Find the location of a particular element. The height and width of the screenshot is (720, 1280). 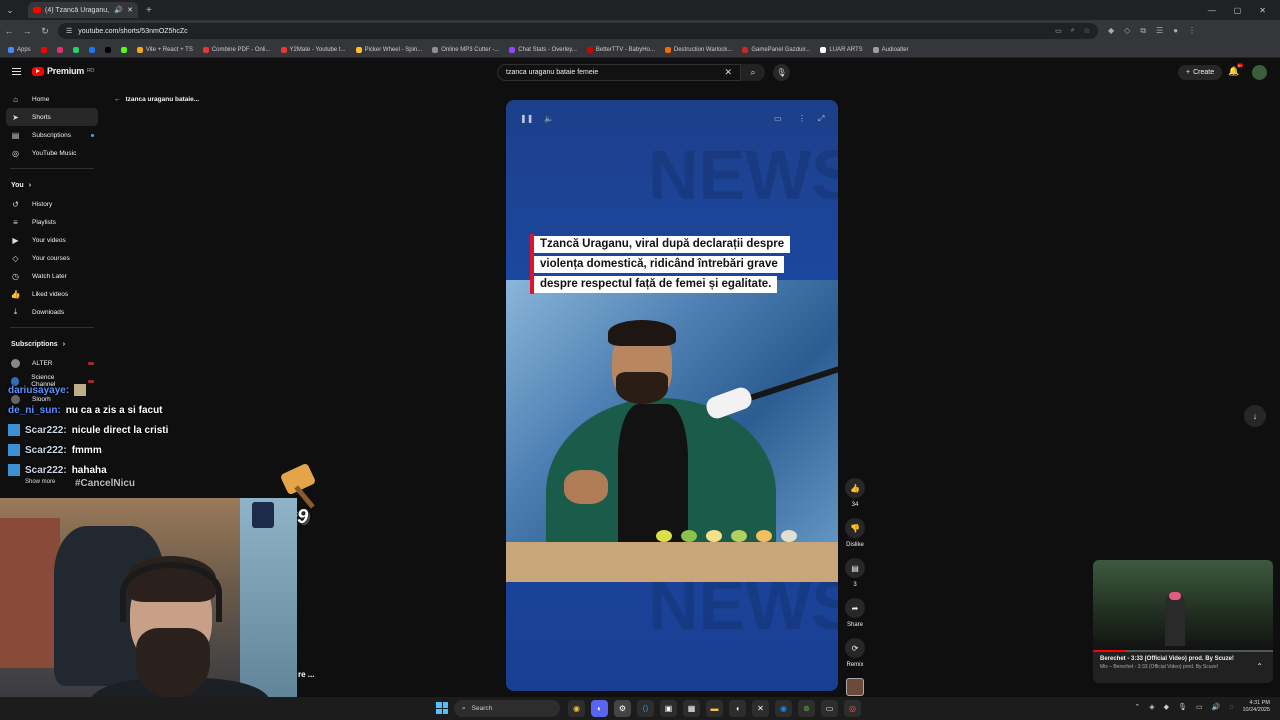

site-info-icon: ☰ is located at coordinates (69, 31).